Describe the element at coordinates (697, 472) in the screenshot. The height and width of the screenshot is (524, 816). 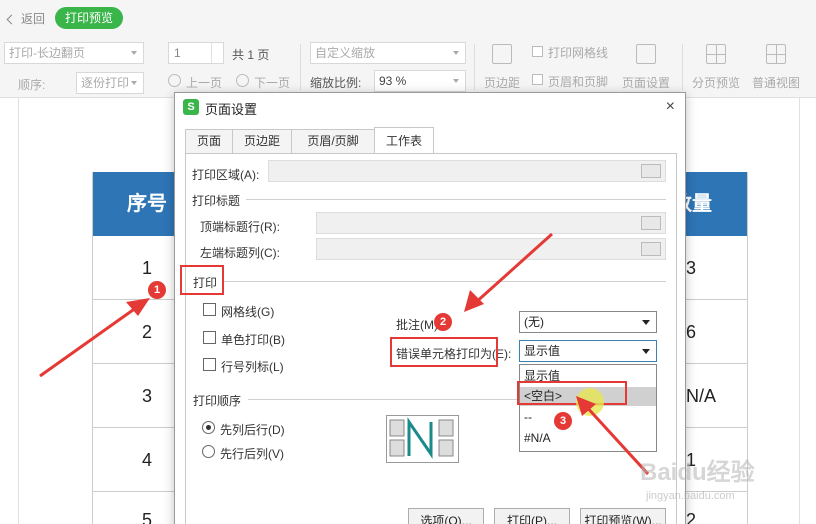
I see `watermark-logo: Baidu经验` at that location.